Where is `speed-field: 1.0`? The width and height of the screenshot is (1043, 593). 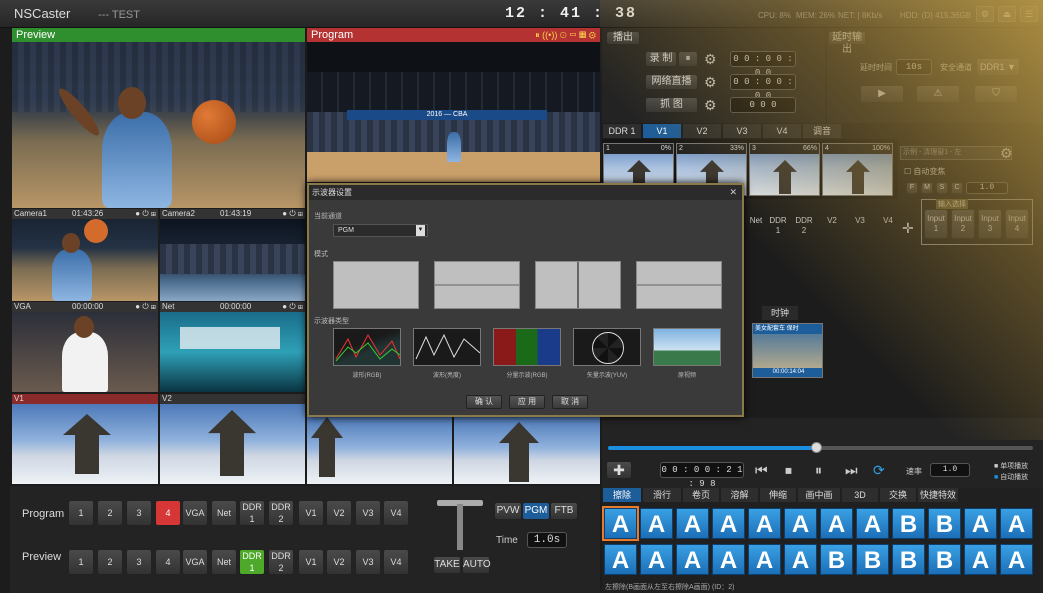 speed-field: 1.0 is located at coordinates (987, 188).